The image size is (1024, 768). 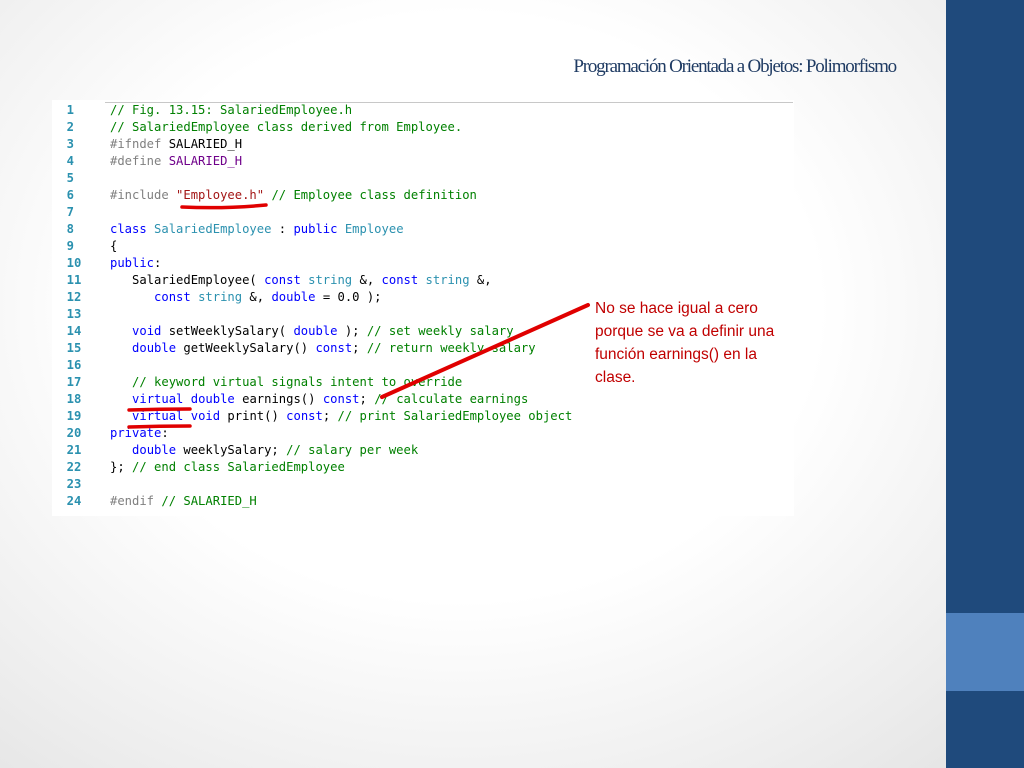 I want to click on annotation-marks, so click(x=358, y=316).